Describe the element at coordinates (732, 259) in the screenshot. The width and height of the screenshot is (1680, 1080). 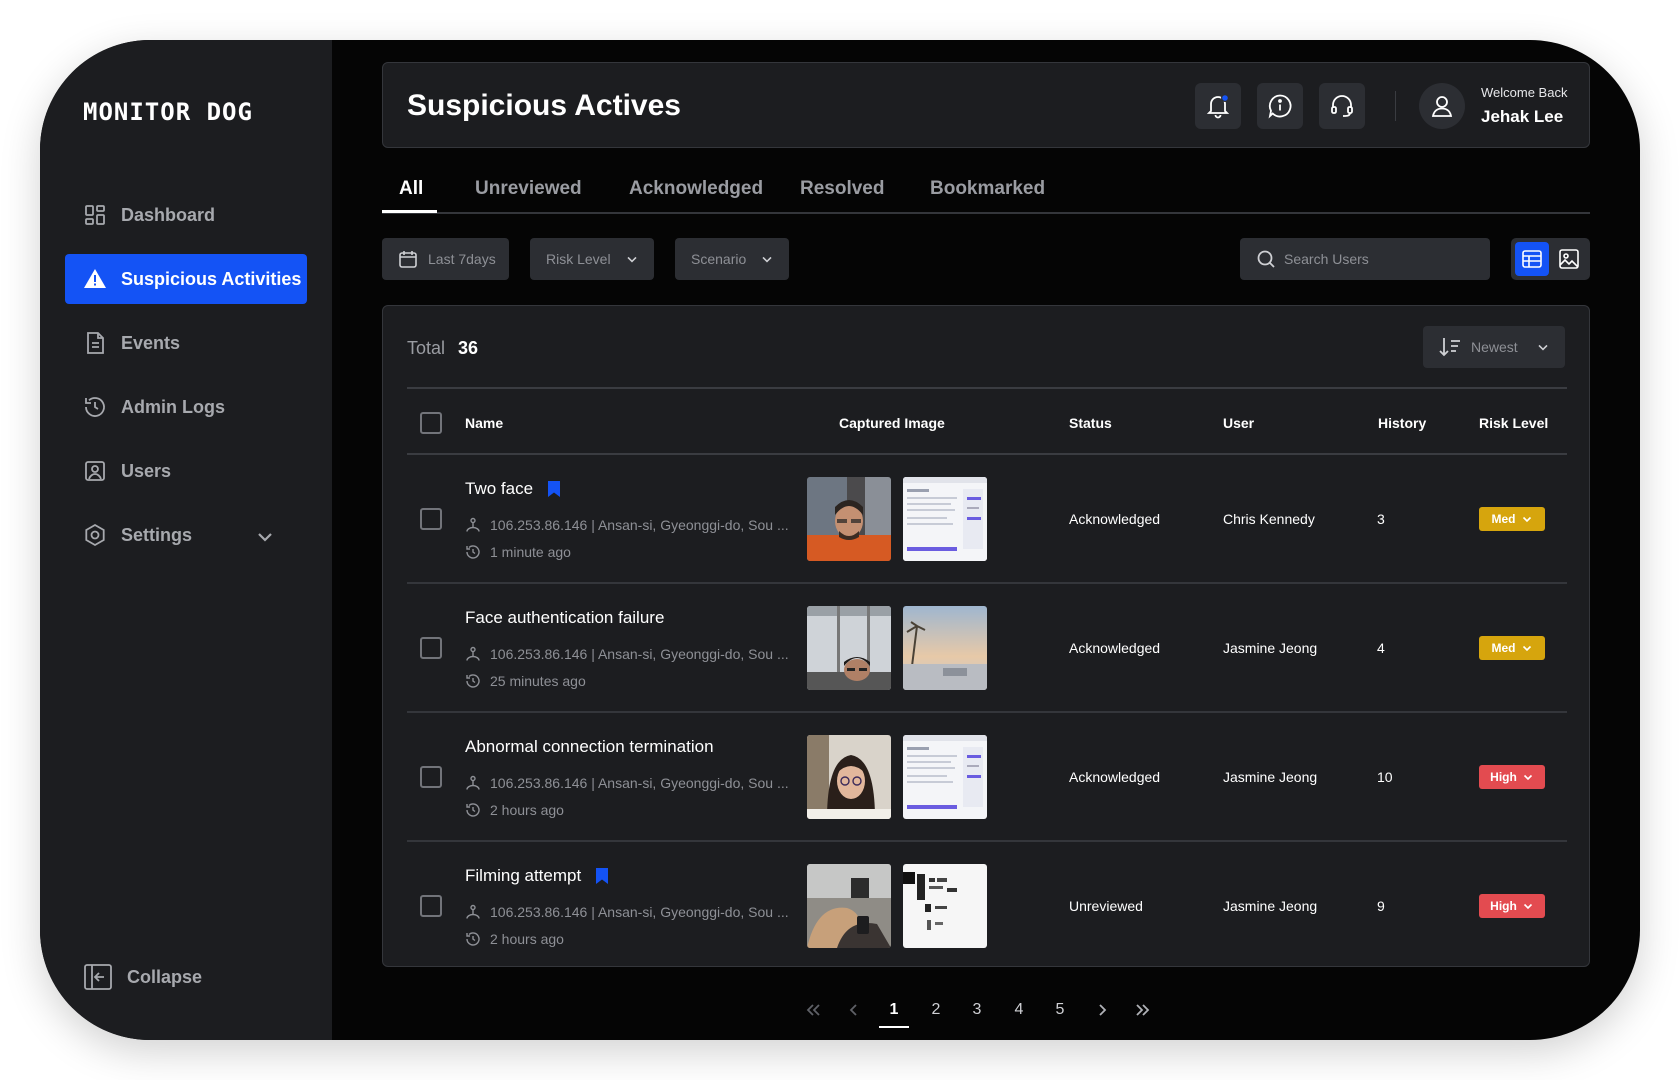
I see `scenario-filter: Scenario` at that location.